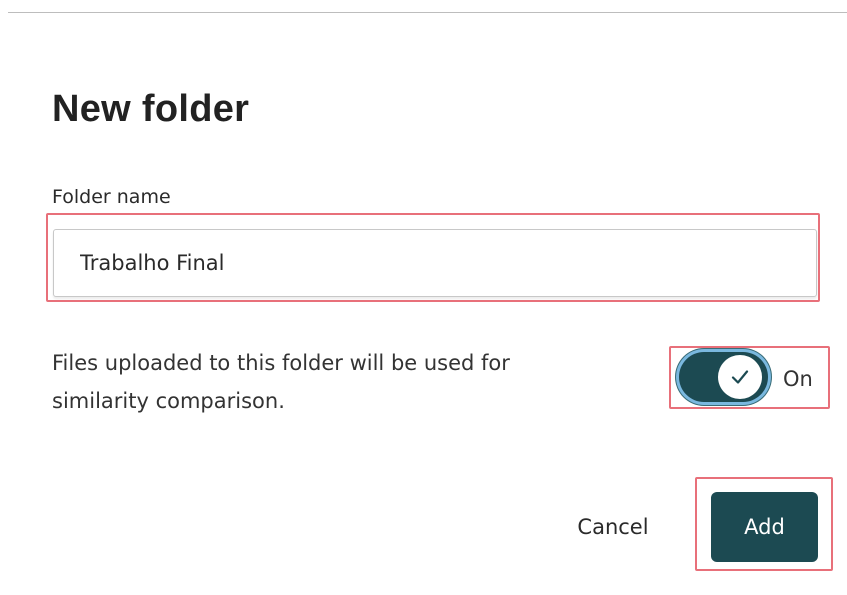 This screenshot has height=595, width=847. I want to click on dialog-title: New folder, so click(151, 109).